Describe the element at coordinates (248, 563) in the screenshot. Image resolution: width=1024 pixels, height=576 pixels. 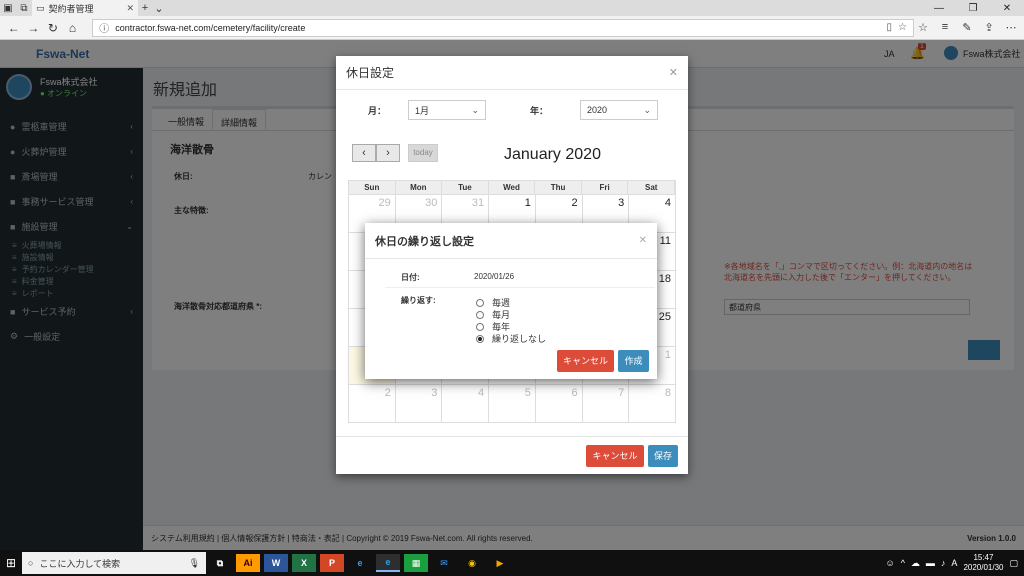
I see `illustrator-icon: Ai` at that location.